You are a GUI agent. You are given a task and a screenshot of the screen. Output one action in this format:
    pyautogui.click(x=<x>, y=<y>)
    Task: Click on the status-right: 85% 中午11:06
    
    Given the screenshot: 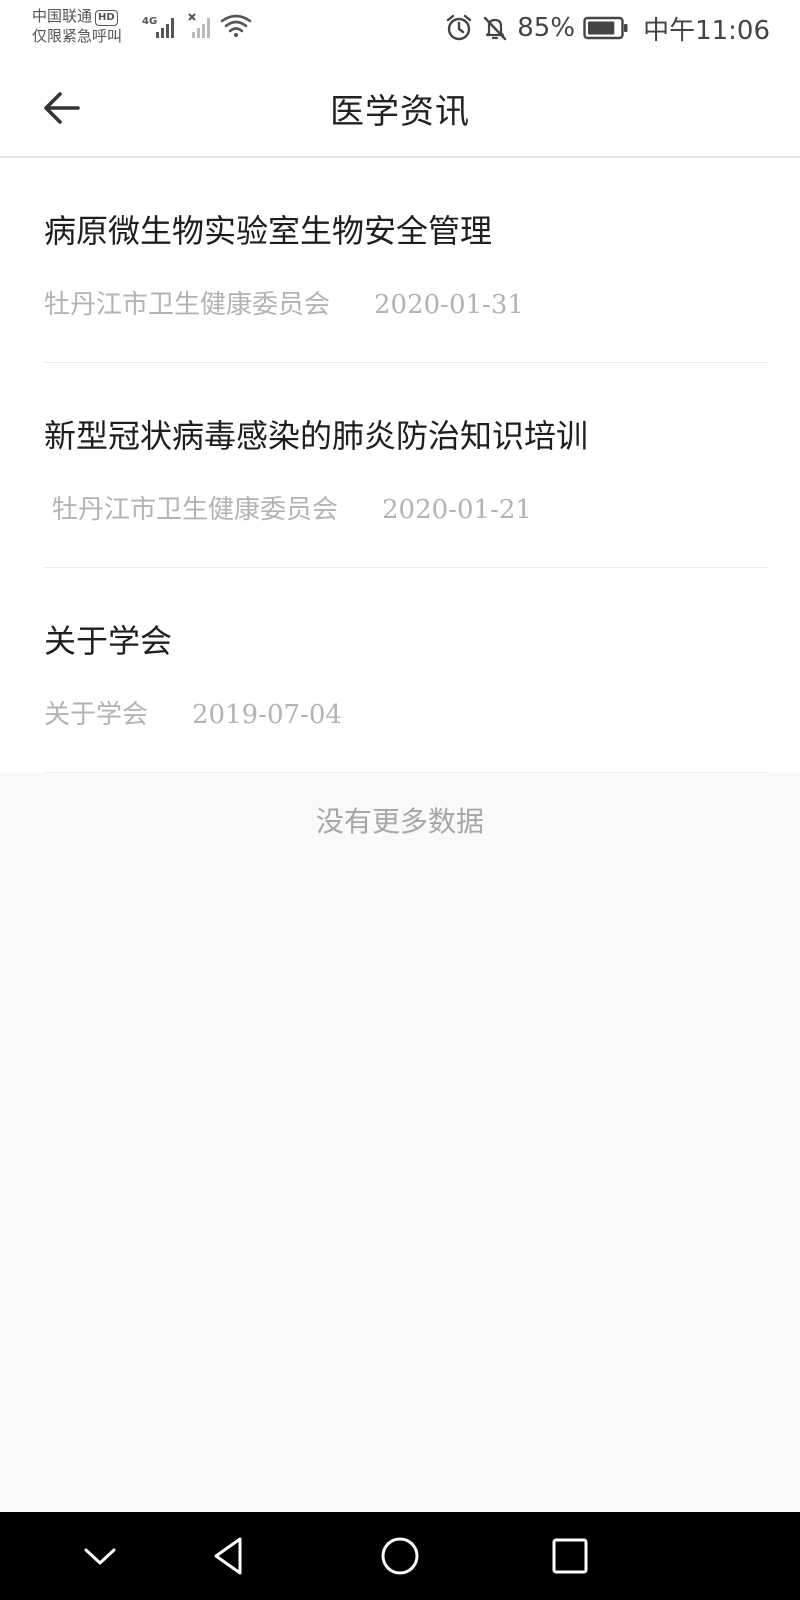 What is the action you would take?
    pyautogui.click(x=607, y=28)
    